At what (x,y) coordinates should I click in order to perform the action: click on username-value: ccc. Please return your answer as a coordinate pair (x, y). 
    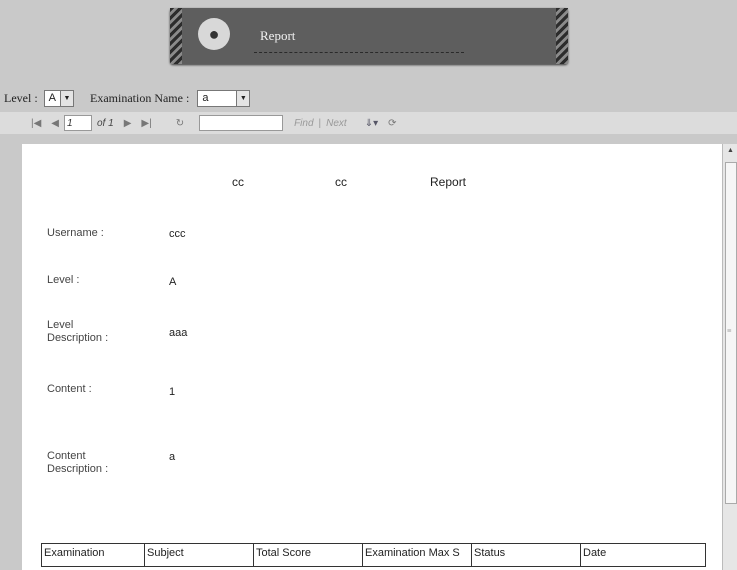
    Looking at the image, I should click on (177, 234).